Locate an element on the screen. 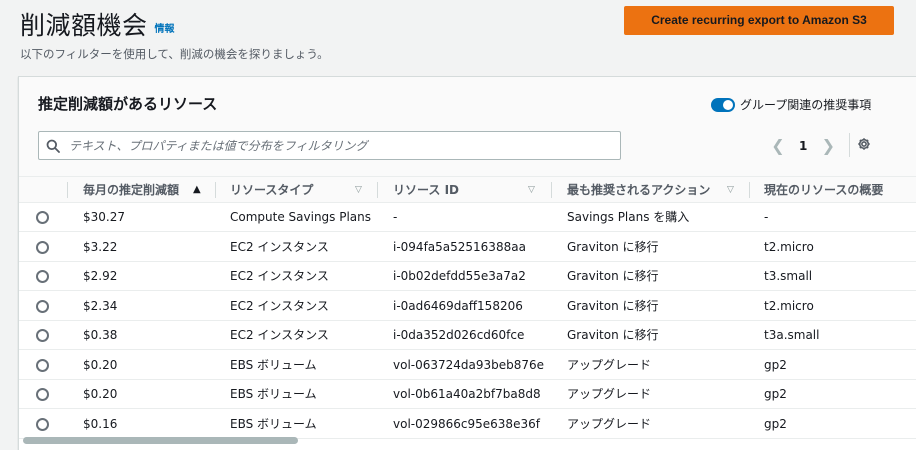  cell-resource-summary: t3.small is located at coordinates (788, 276).